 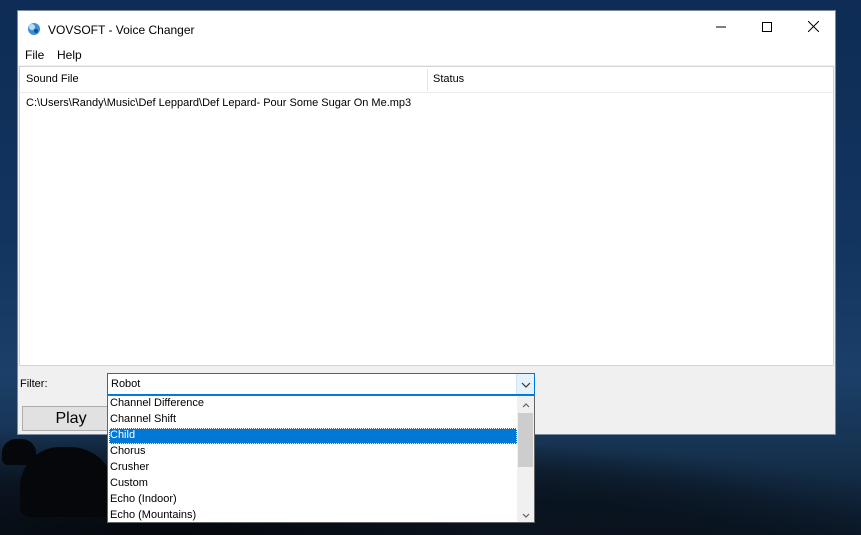 What do you see at coordinates (313, 484) in the screenshot?
I see `dropdown-option: Custom` at bounding box center [313, 484].